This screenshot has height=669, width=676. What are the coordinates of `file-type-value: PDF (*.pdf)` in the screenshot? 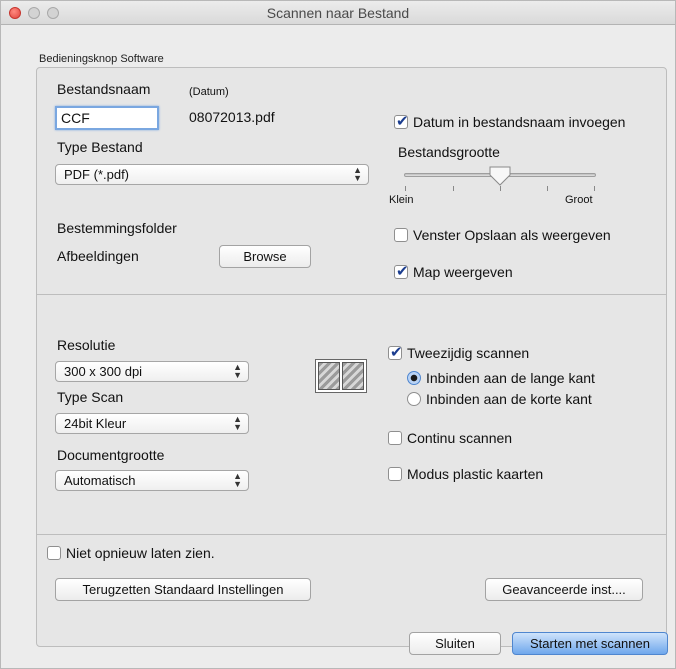 It's located at (97, 174).